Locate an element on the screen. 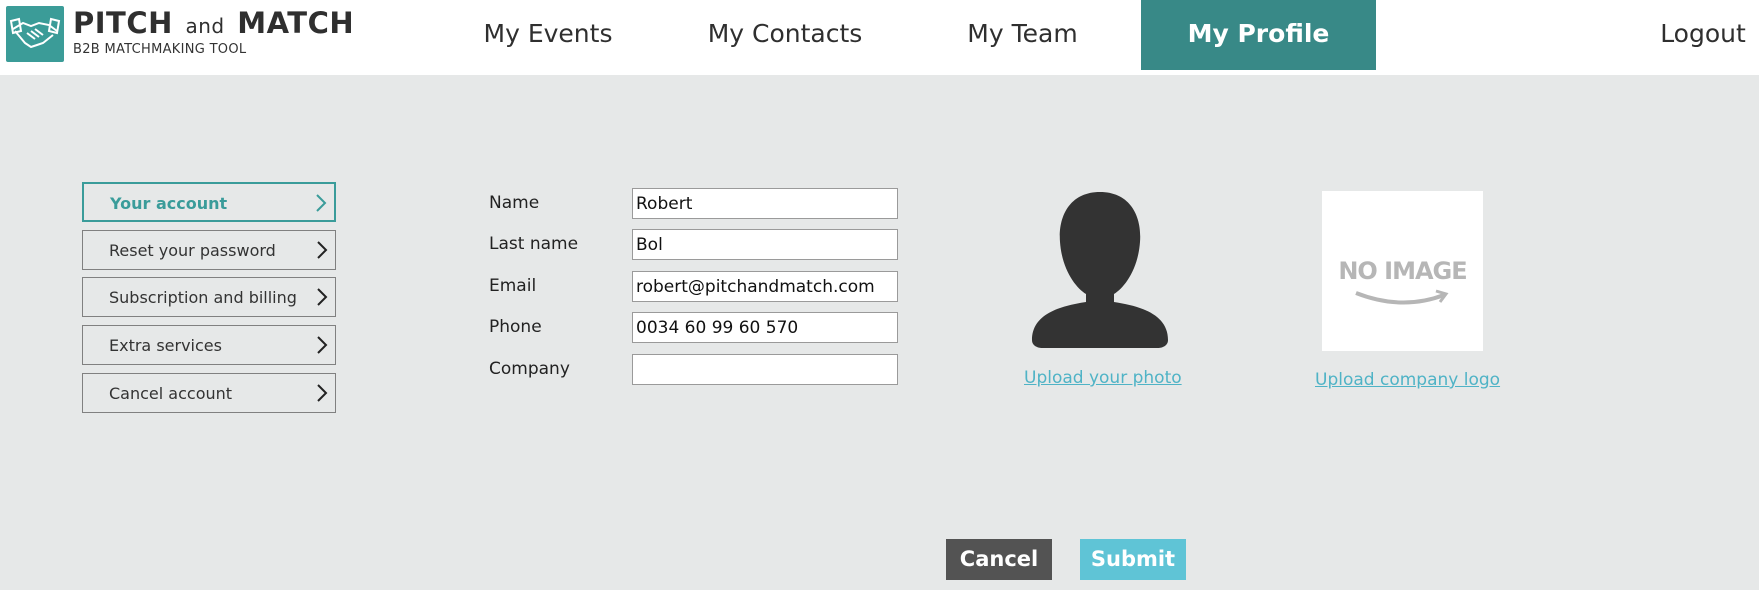 The width and height of the screenshot is (1759, 590). brand-name-and: and is located at coordinates (205, 26).